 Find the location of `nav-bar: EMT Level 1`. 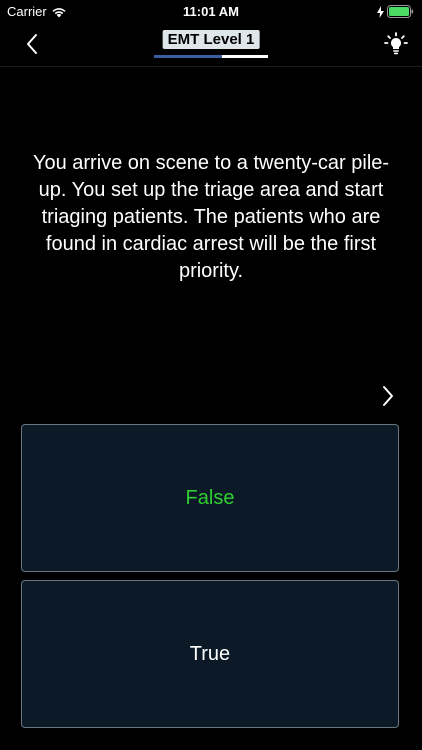

nav-bar: EMT Level 1 is located at coordinates (211, 44).